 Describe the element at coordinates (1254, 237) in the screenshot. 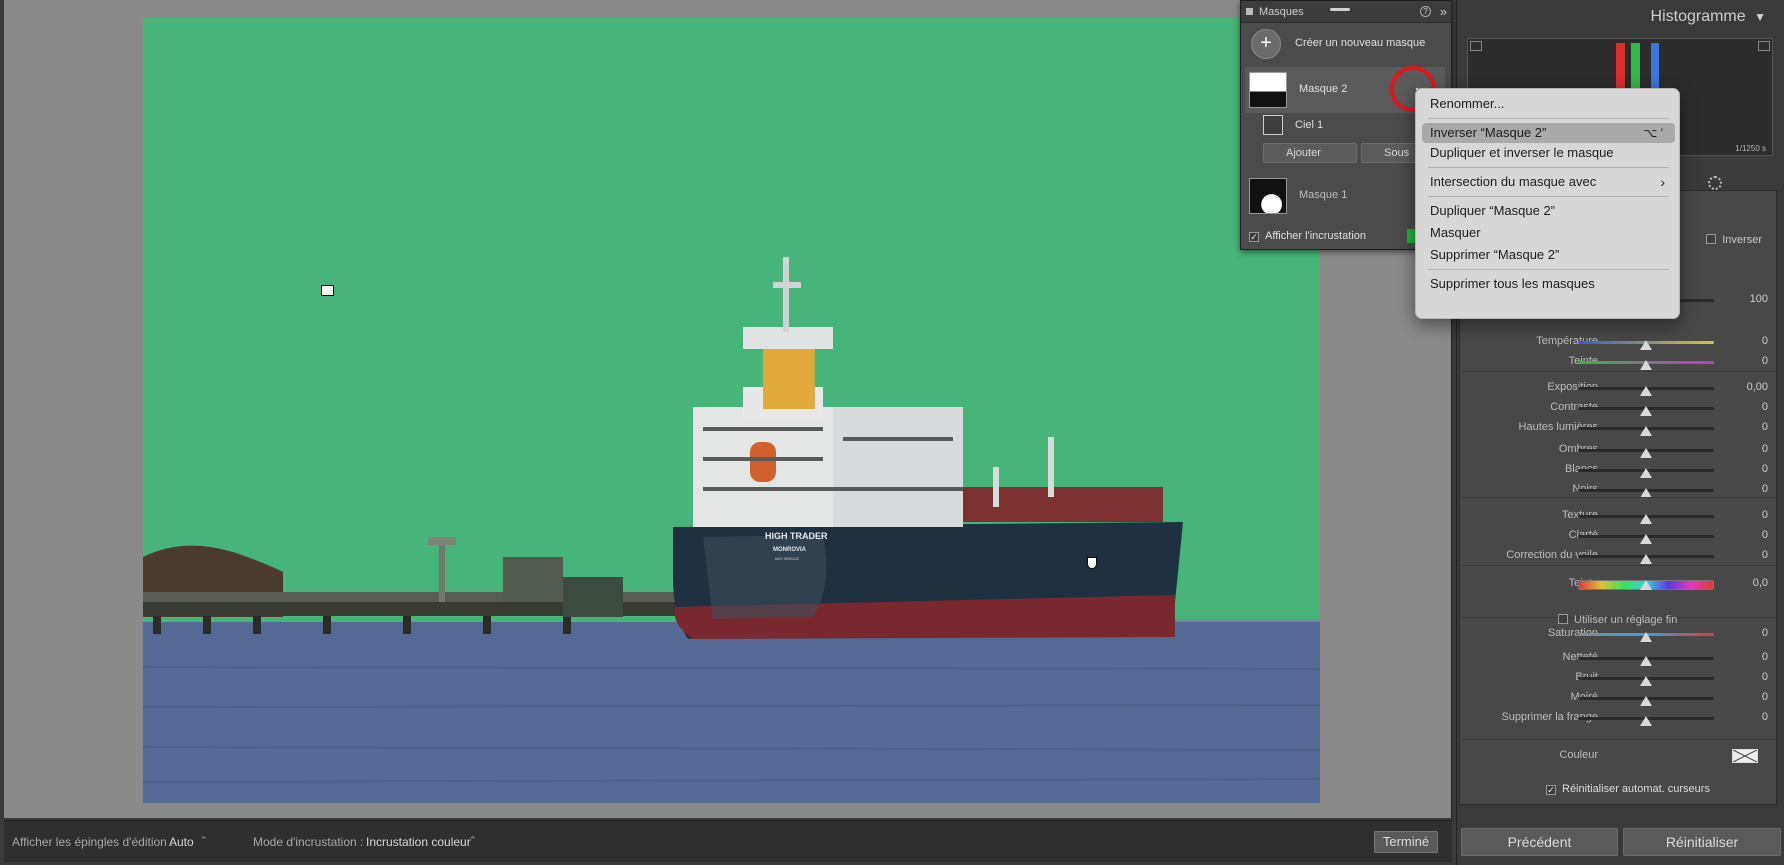

I see `overlay-checkbox-box: ✓` at that location.